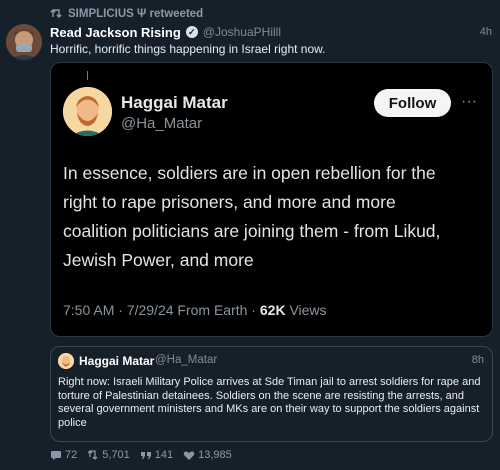 The width and height of the screenshot is (500, 470). I want to click on action-bar: 72 5,701 141 13,985, so click(141, 455).